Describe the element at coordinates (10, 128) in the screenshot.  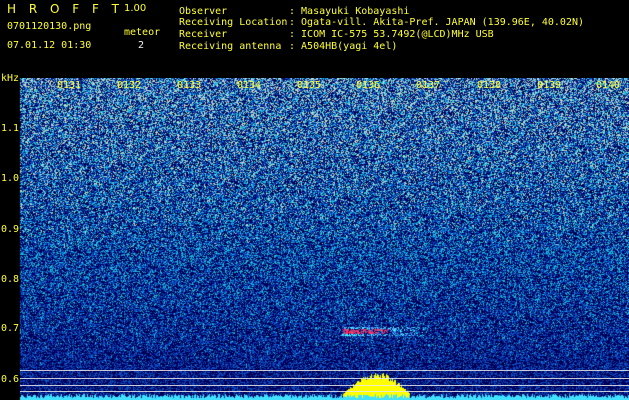
I see `freq-tick: 1.1` at that location.